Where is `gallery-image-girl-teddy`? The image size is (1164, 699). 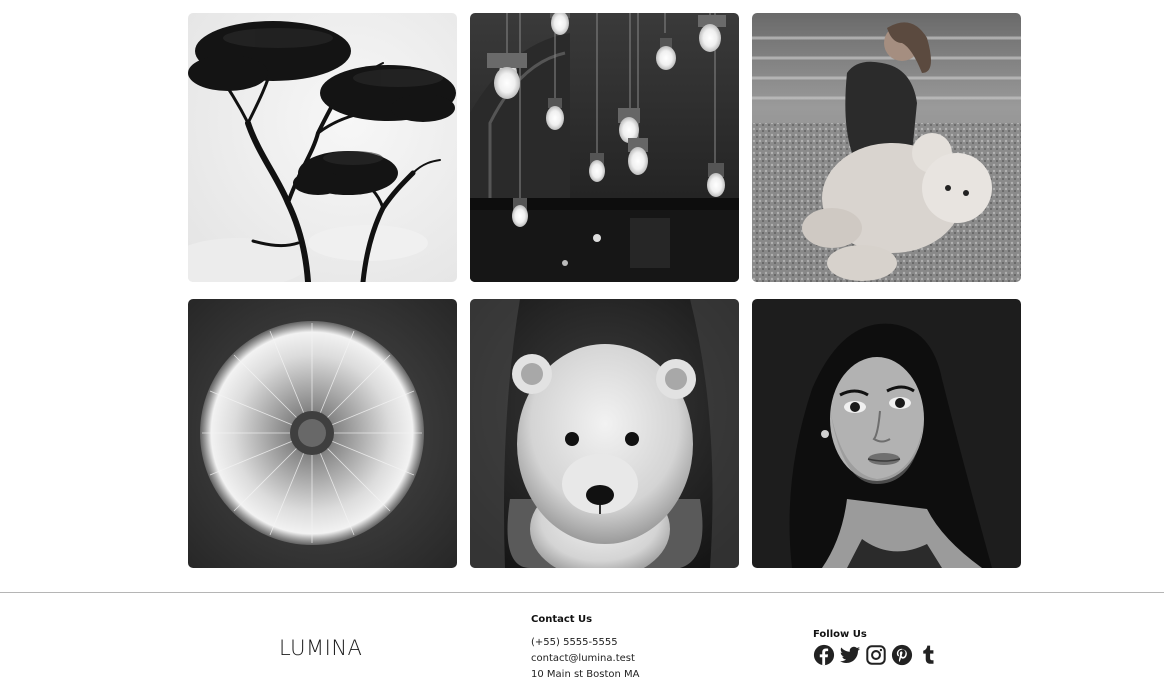 gallery-image-girl-teddy is located at coordinates (886, 147).